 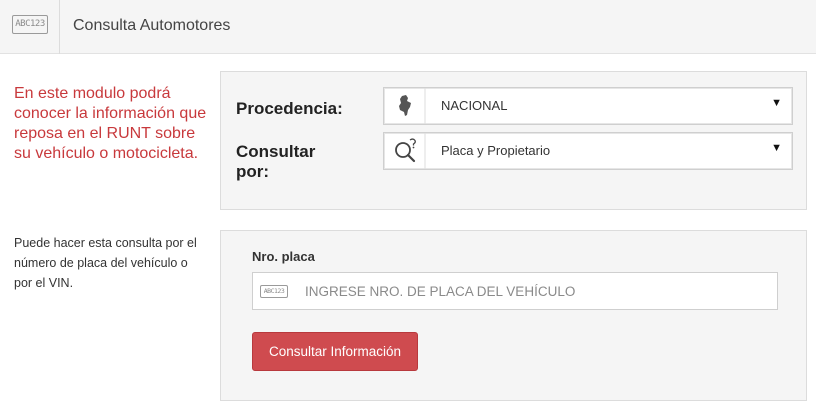 What do you see at coordinates (276, 161) in the screenshot?
I see `consultar-label: Consultar por:` at bounding box center [276, 161].